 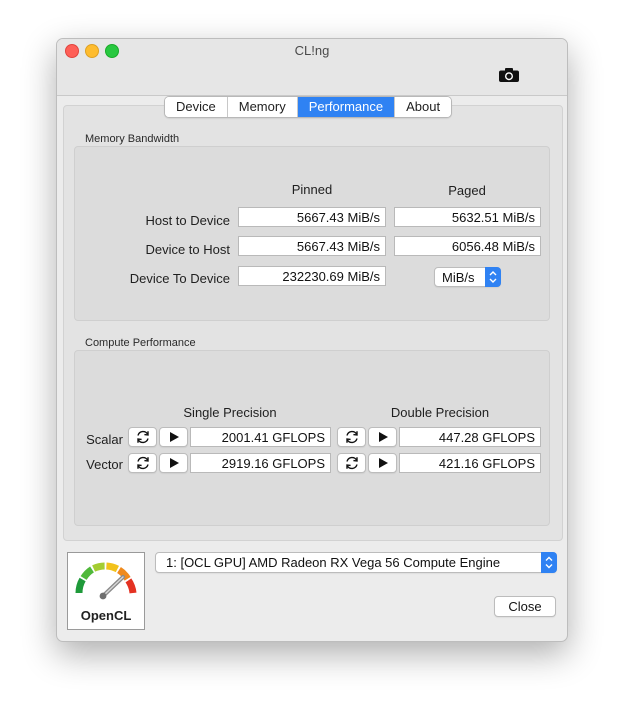 I want to click on row-label-scalar: Scalar, so click(x=104, y=439).